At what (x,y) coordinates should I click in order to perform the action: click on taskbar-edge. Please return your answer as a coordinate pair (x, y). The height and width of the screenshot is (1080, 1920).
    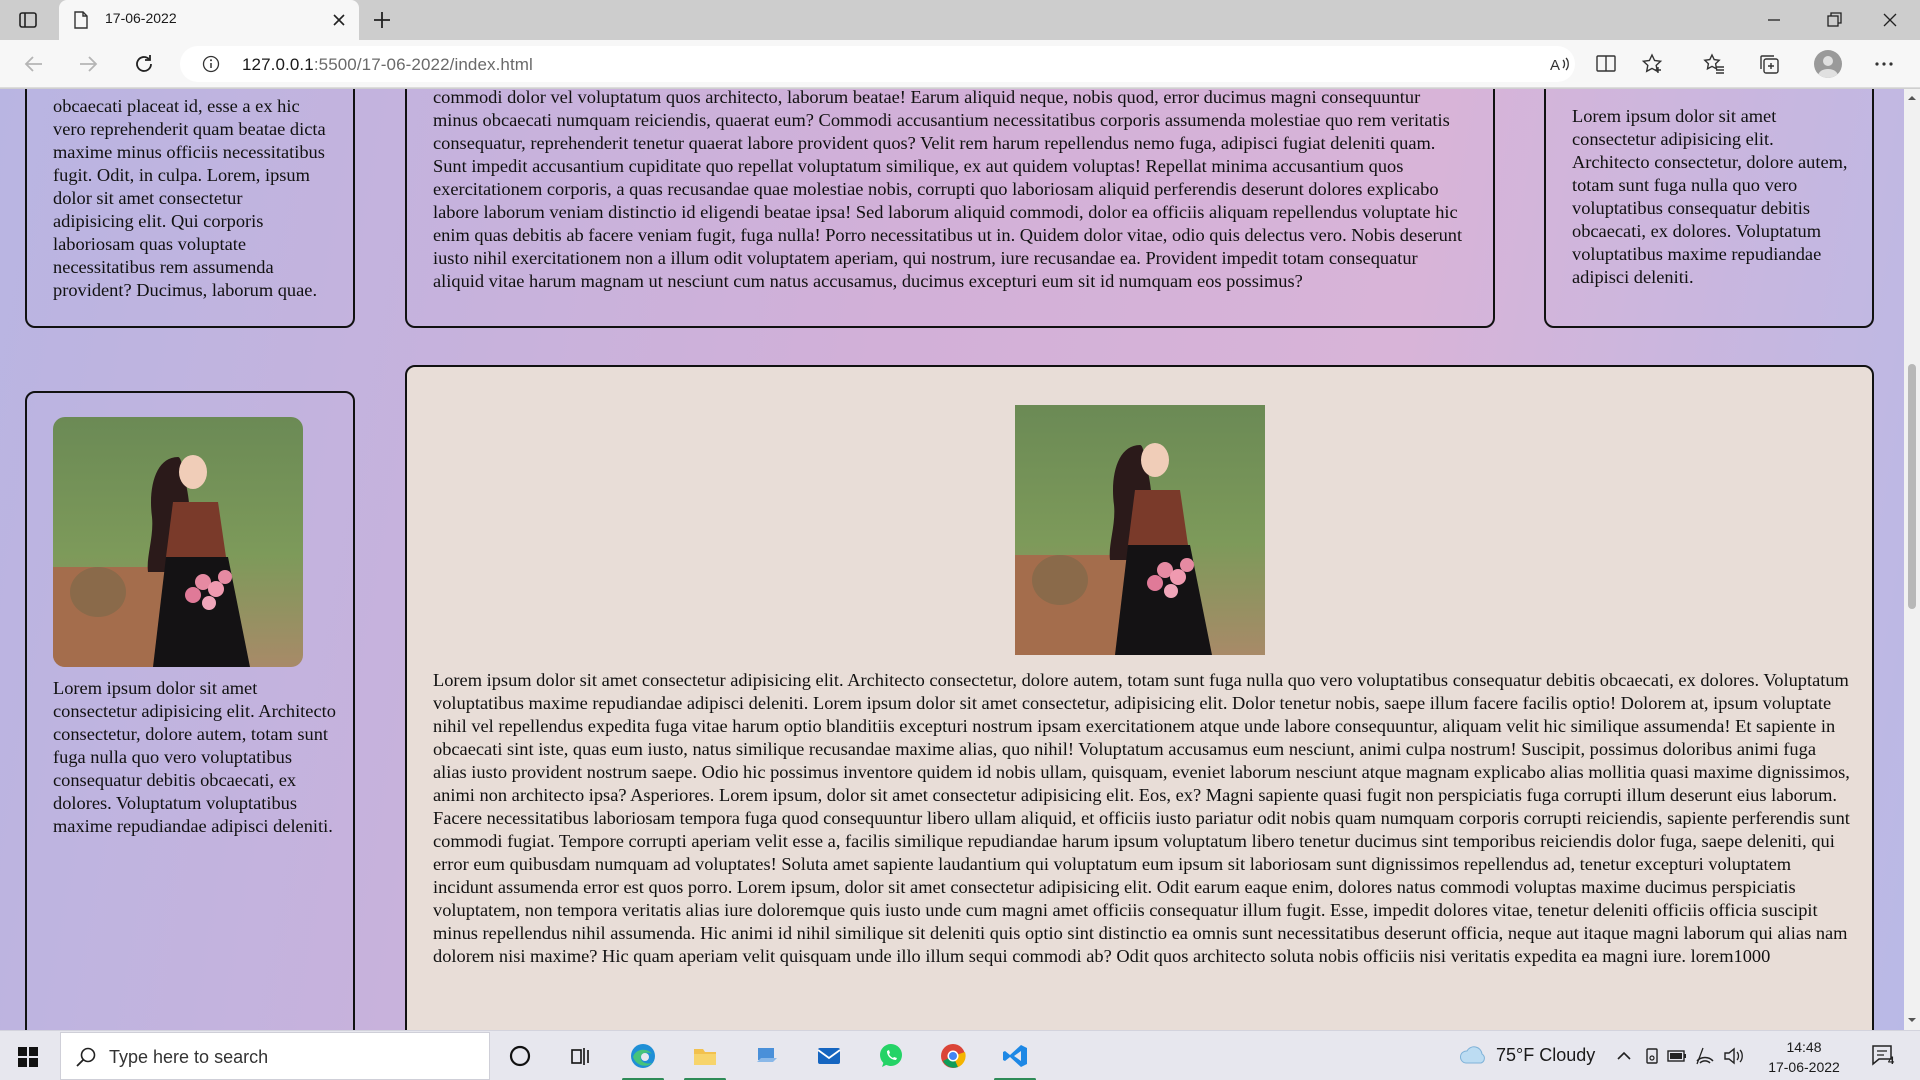
    Looking at the image, I should click on (643, 1055).